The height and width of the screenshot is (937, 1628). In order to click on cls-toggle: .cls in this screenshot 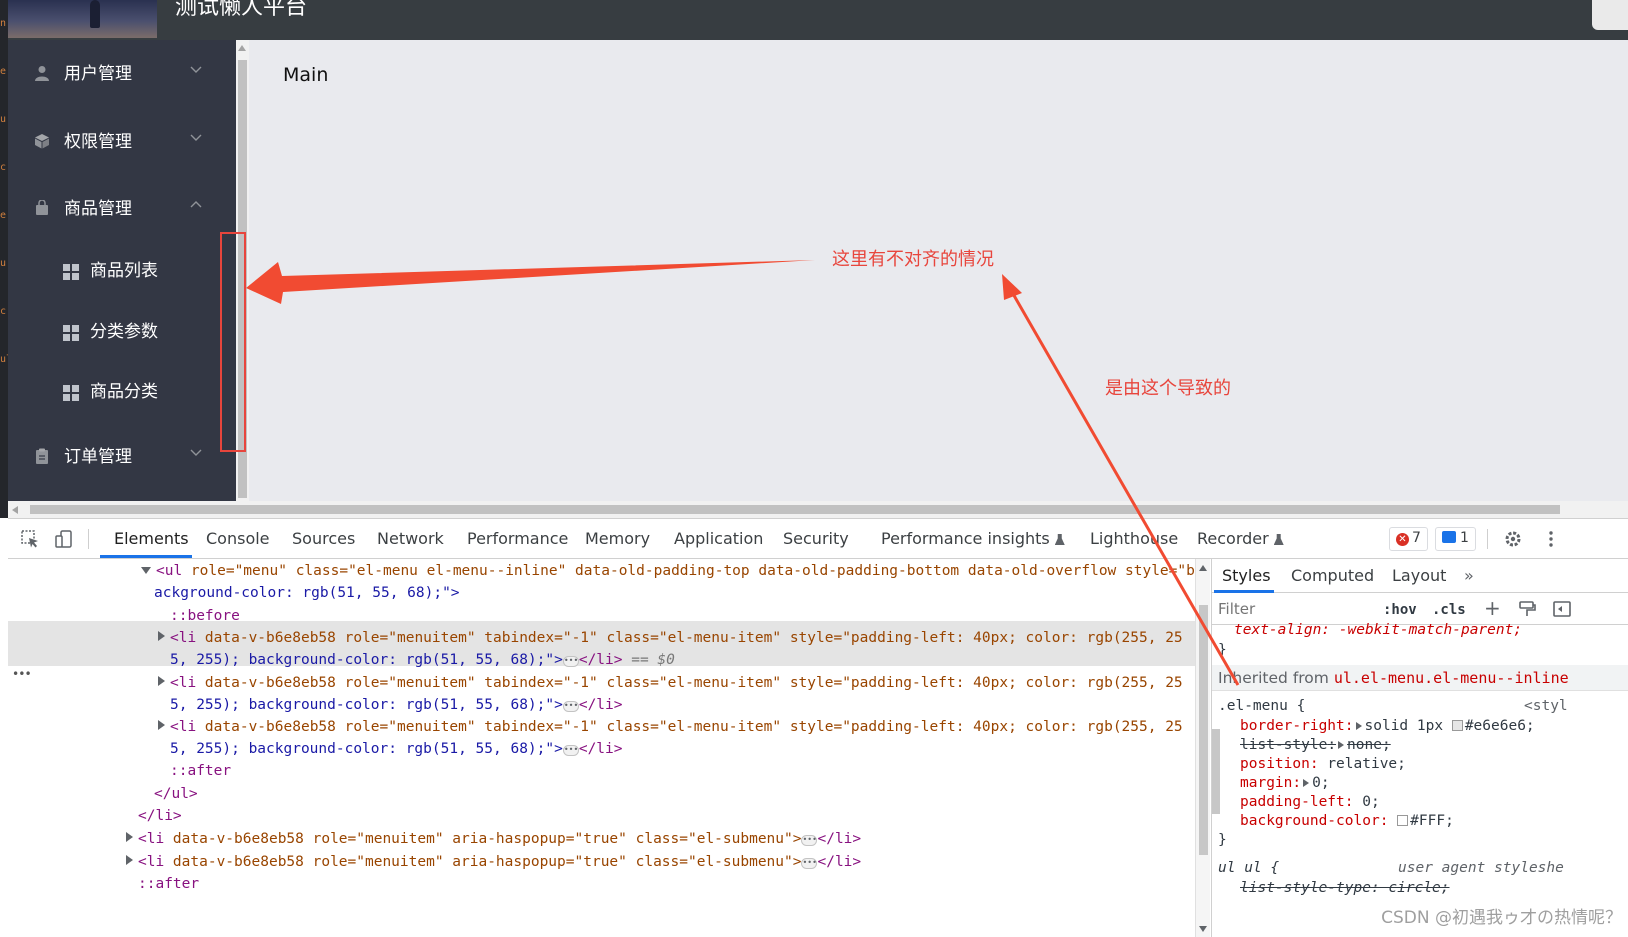, I will do `click(1449, 610)`.